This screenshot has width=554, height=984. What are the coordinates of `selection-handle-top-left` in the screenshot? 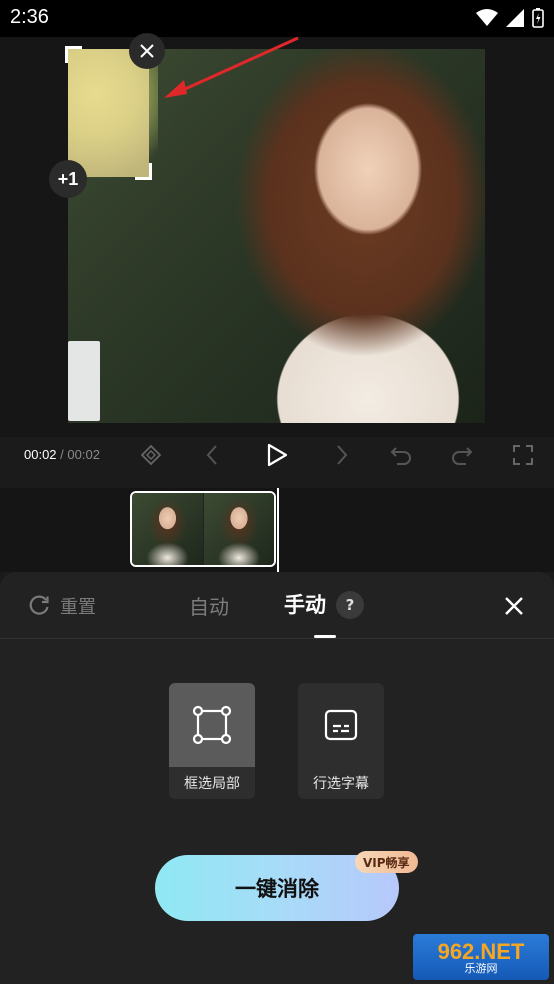 It's located at (73, 54).